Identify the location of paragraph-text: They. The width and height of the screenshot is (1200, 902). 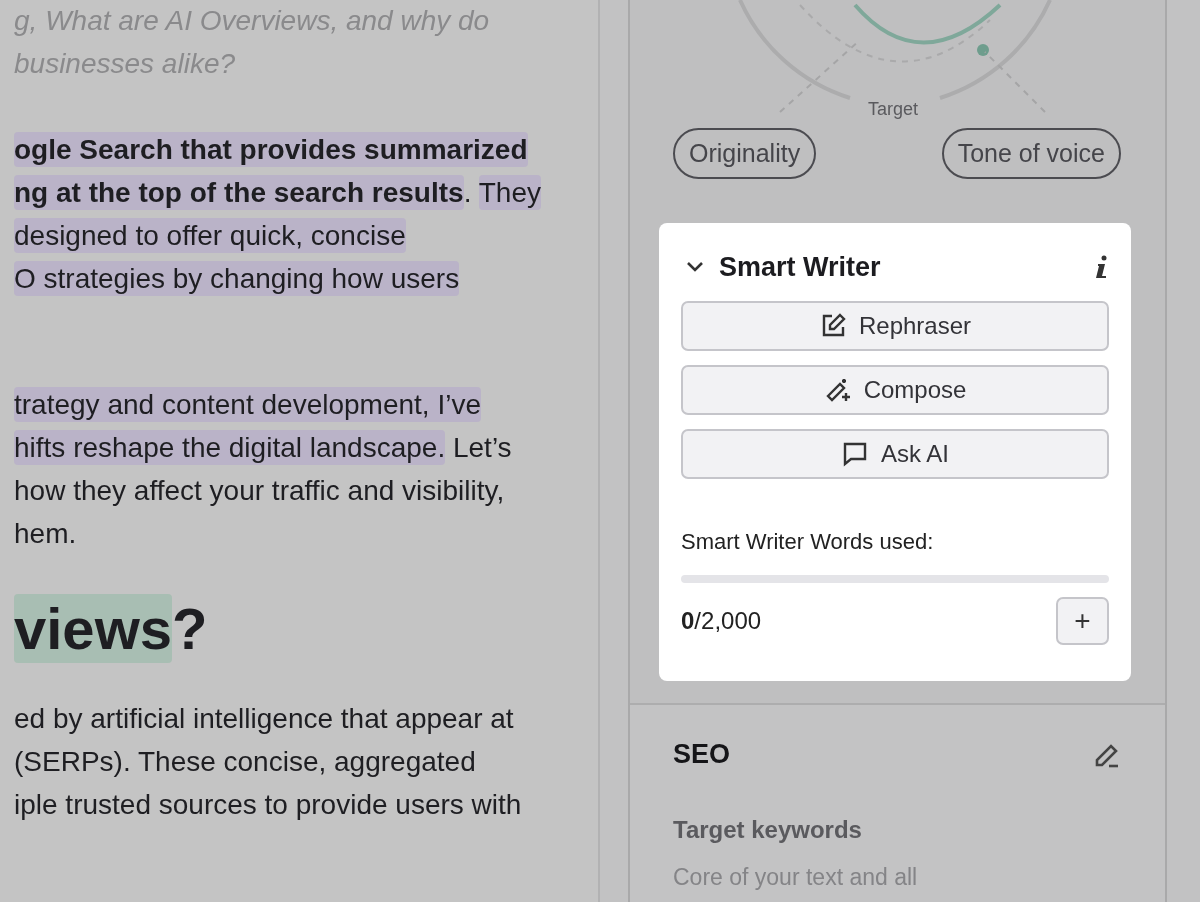
(509, 192).